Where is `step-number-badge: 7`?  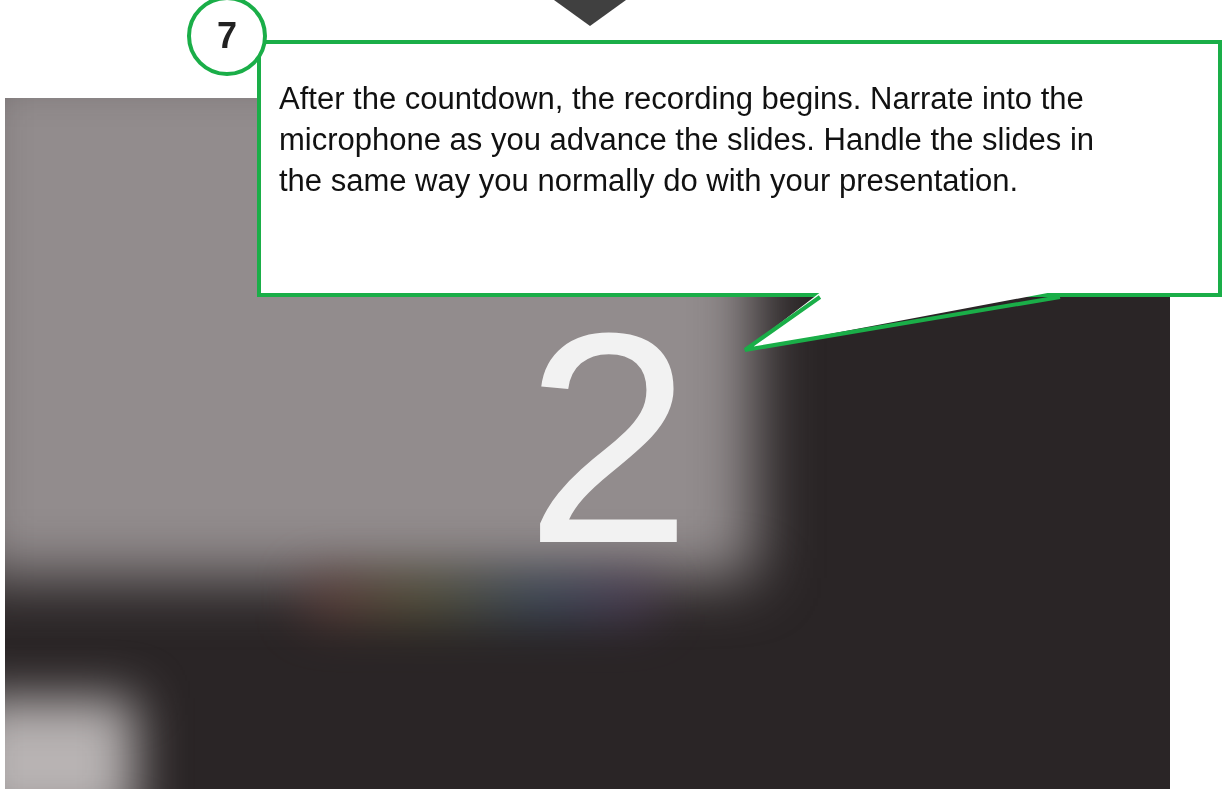 step-number-badge: 7 is located at coordinates (227, 38).